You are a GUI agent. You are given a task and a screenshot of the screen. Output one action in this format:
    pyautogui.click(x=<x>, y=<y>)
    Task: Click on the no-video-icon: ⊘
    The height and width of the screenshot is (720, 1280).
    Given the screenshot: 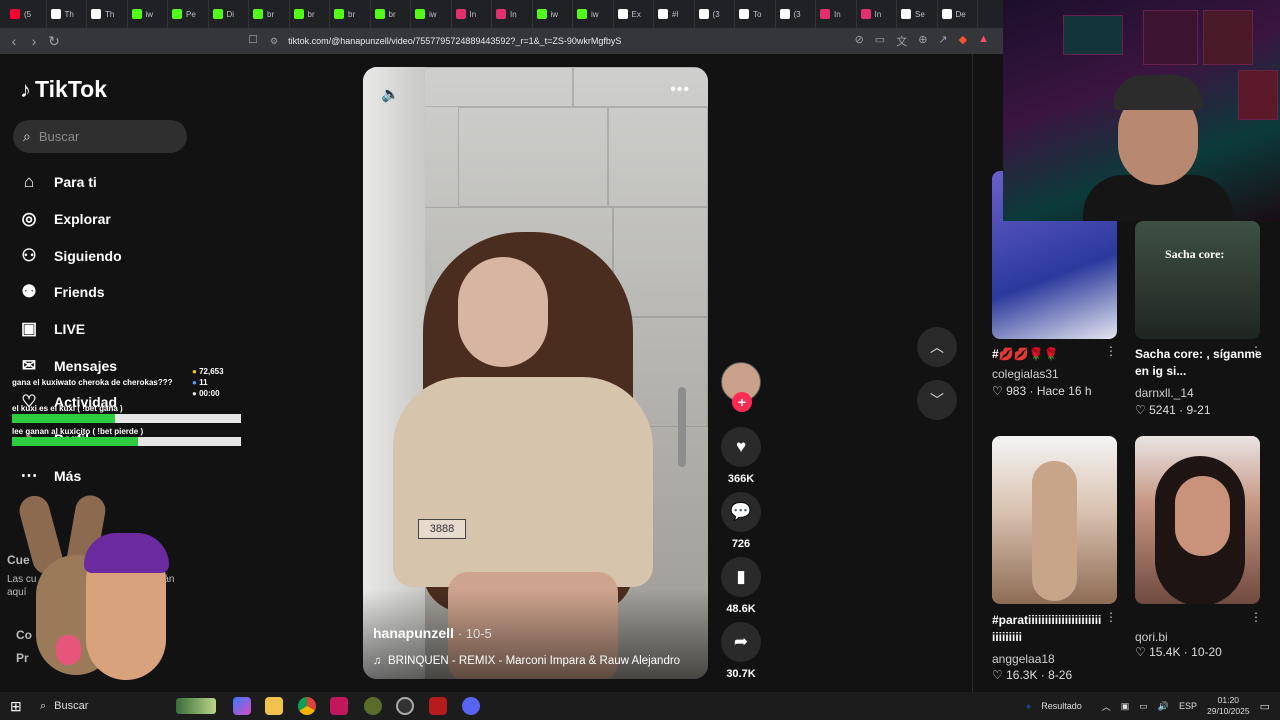 What is the action you would take?
    pyautogui.click(x=859, y=41)
    